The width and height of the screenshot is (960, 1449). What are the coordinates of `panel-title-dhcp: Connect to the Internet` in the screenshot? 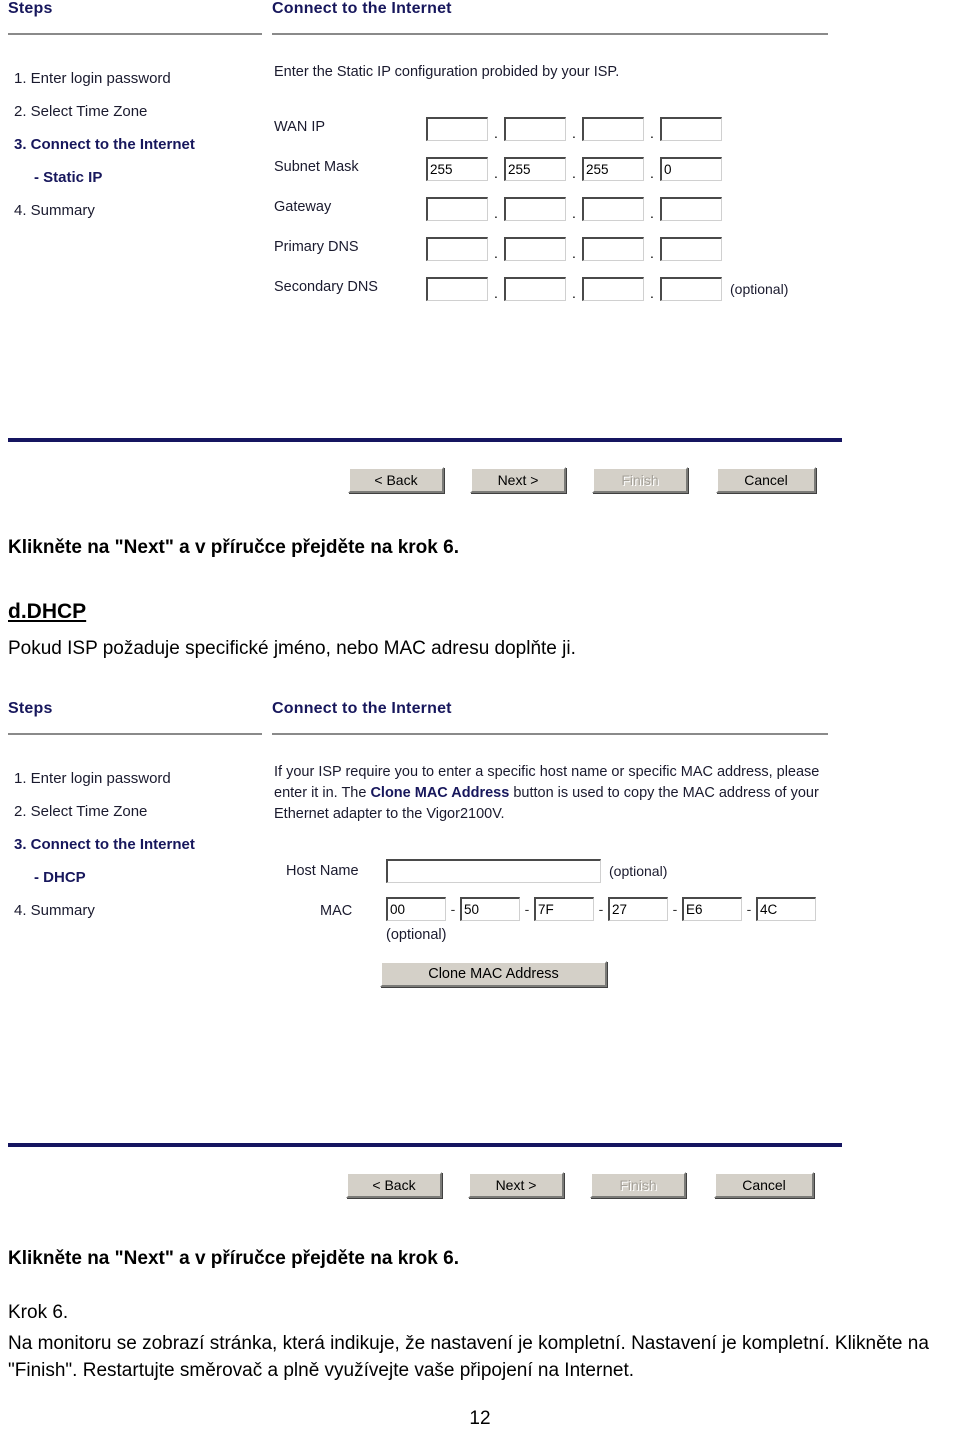 It's located at (362, 708).